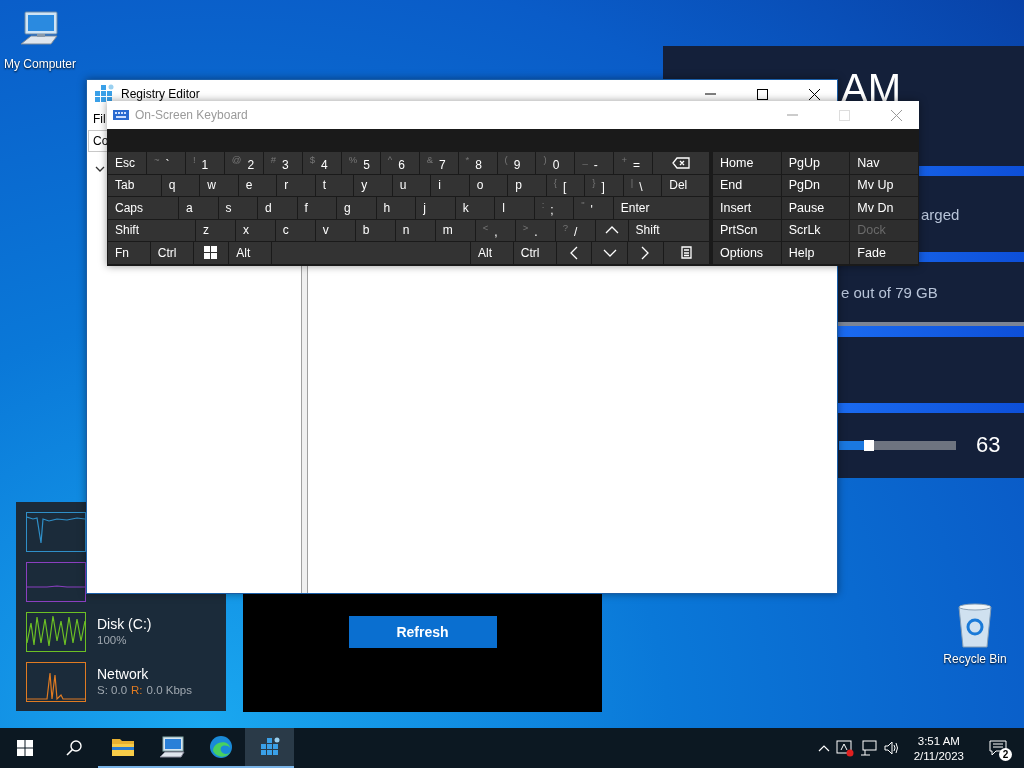 The image size is (1024, 768). What do you see at coordinates (884, 163) in the screenshot?
I see `keyboard-key: Nav` at bounding box center [884, 163].